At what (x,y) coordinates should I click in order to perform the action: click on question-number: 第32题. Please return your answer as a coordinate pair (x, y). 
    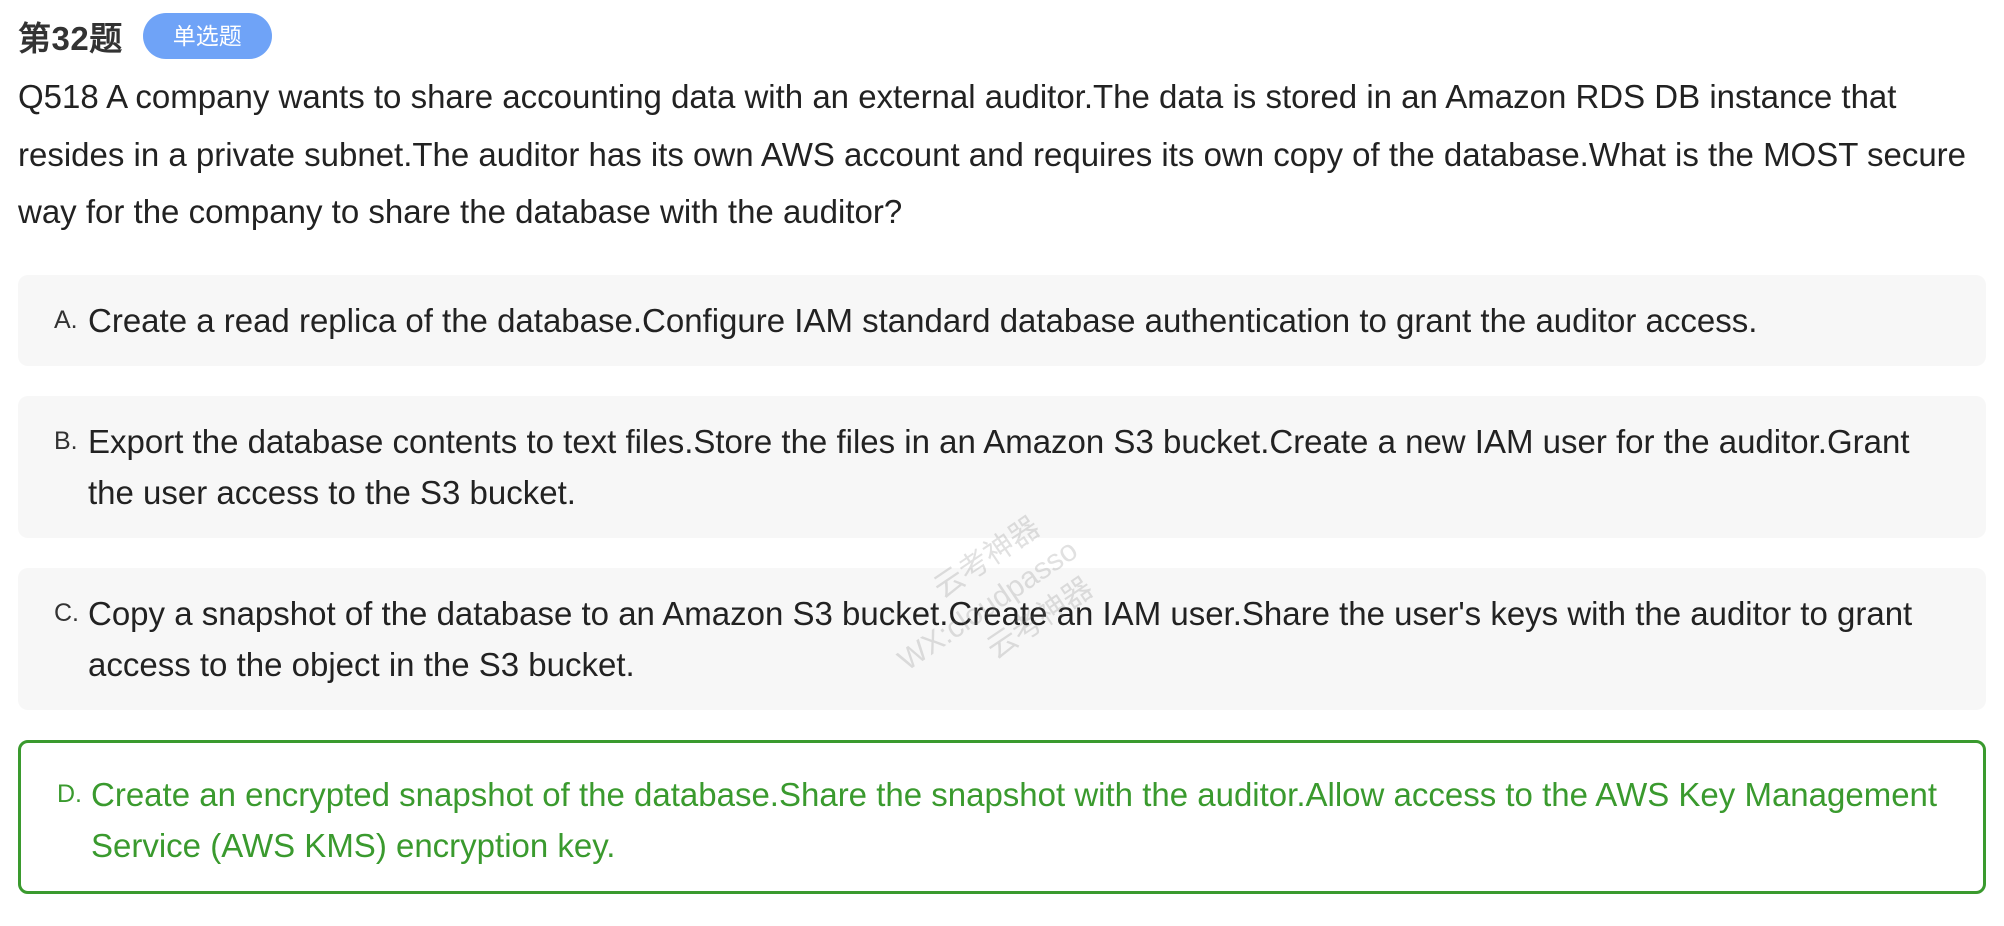
    Looking at the image, I should click on (70, 38).